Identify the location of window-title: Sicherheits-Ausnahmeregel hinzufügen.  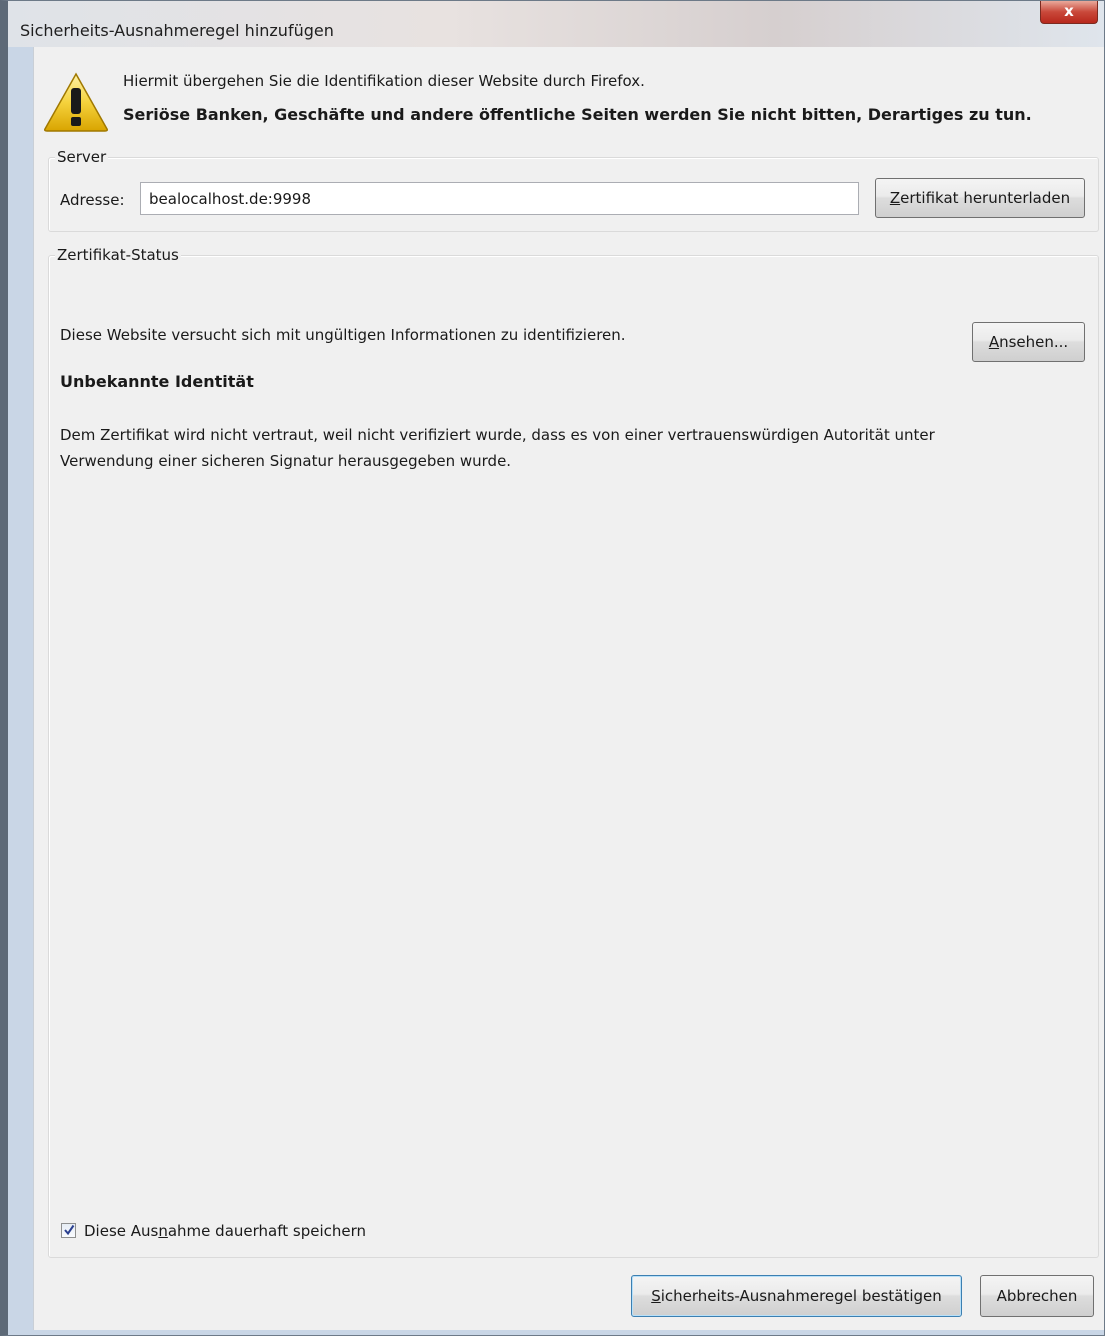
(177, 30).